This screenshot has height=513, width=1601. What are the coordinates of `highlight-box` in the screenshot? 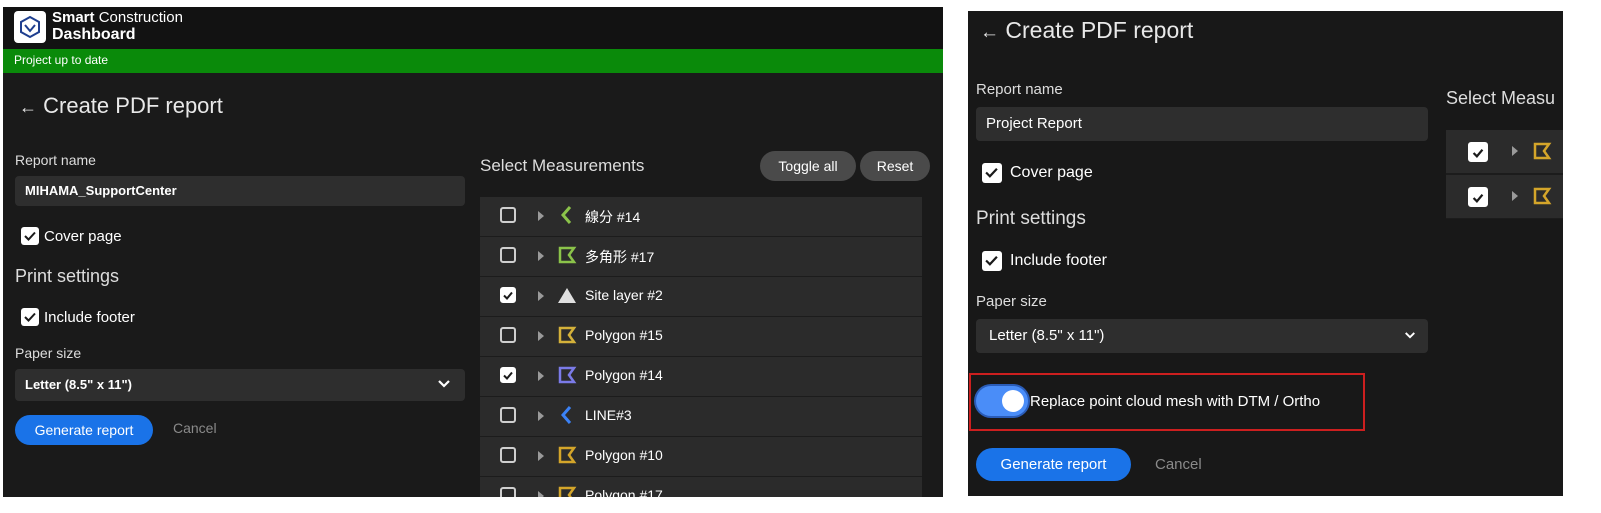 It's located at (1167, 402).